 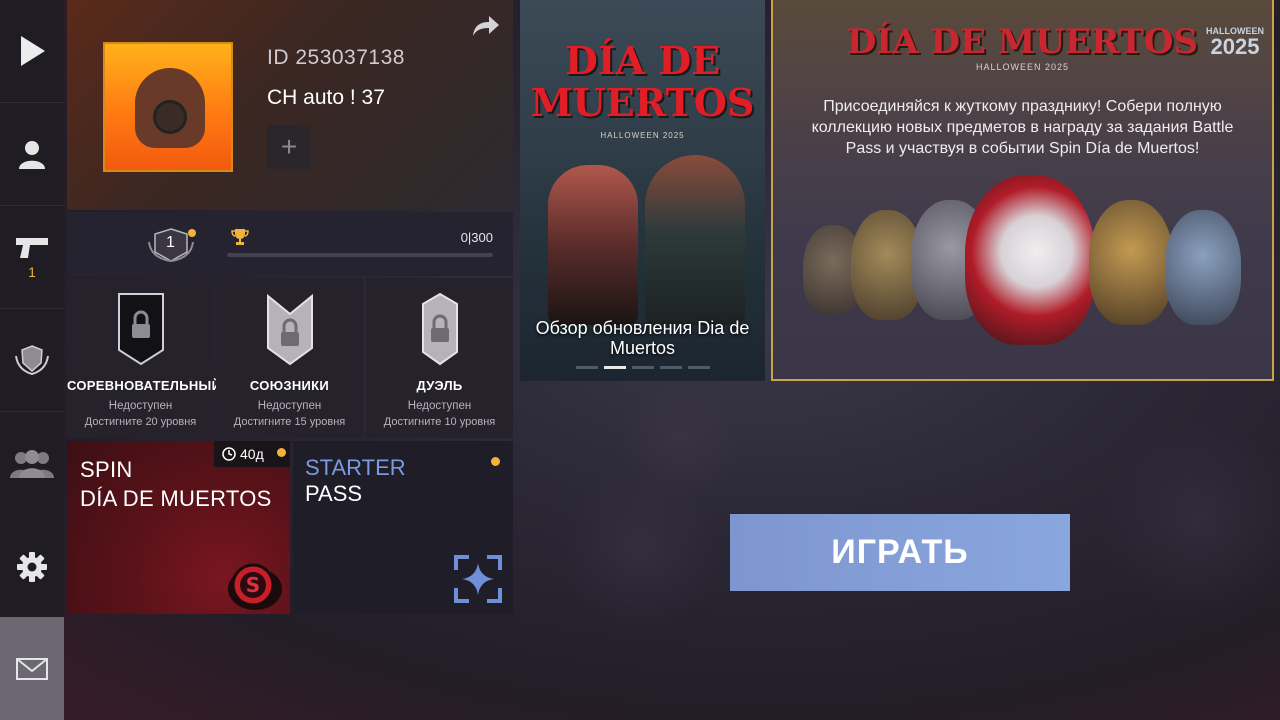 What do you see at coordinates (642, 135) in the screenshot?
I see `news-logo-subtitle: HALLOWEEN 2025` at bounding box center [642, 135].